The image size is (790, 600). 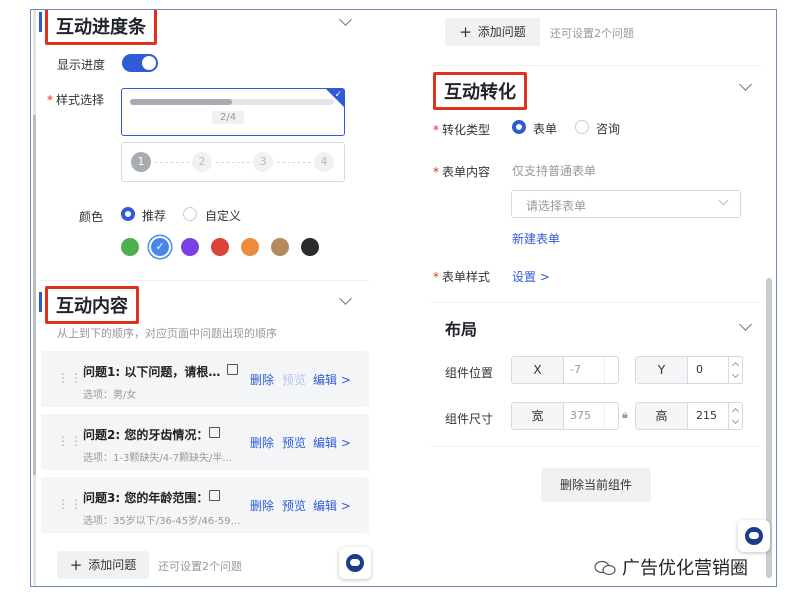 What do you see at coordinates (233, 162) in the screenshot?
I see `style-option-steps: 1 2 3 4` at bounding box center [233, 162].